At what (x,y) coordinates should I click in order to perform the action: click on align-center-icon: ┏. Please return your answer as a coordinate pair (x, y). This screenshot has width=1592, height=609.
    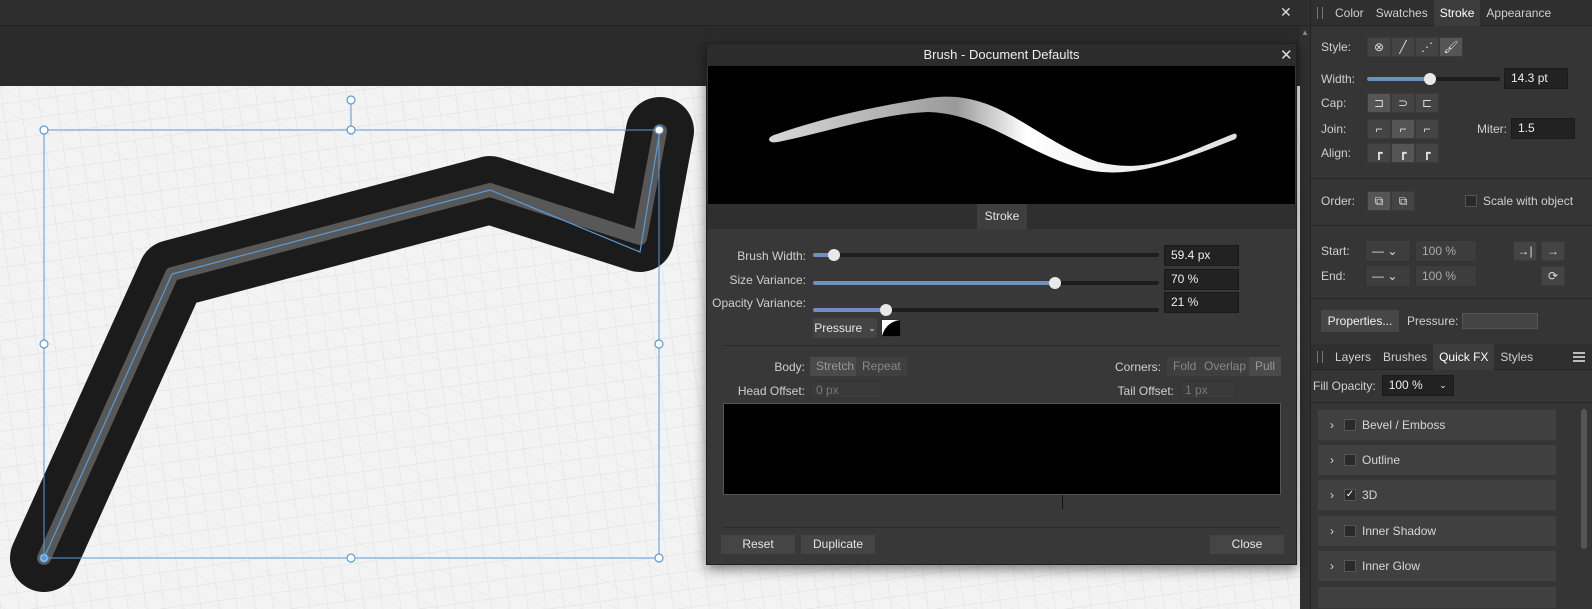
    Looking at the image, I should click on (1403, 153).